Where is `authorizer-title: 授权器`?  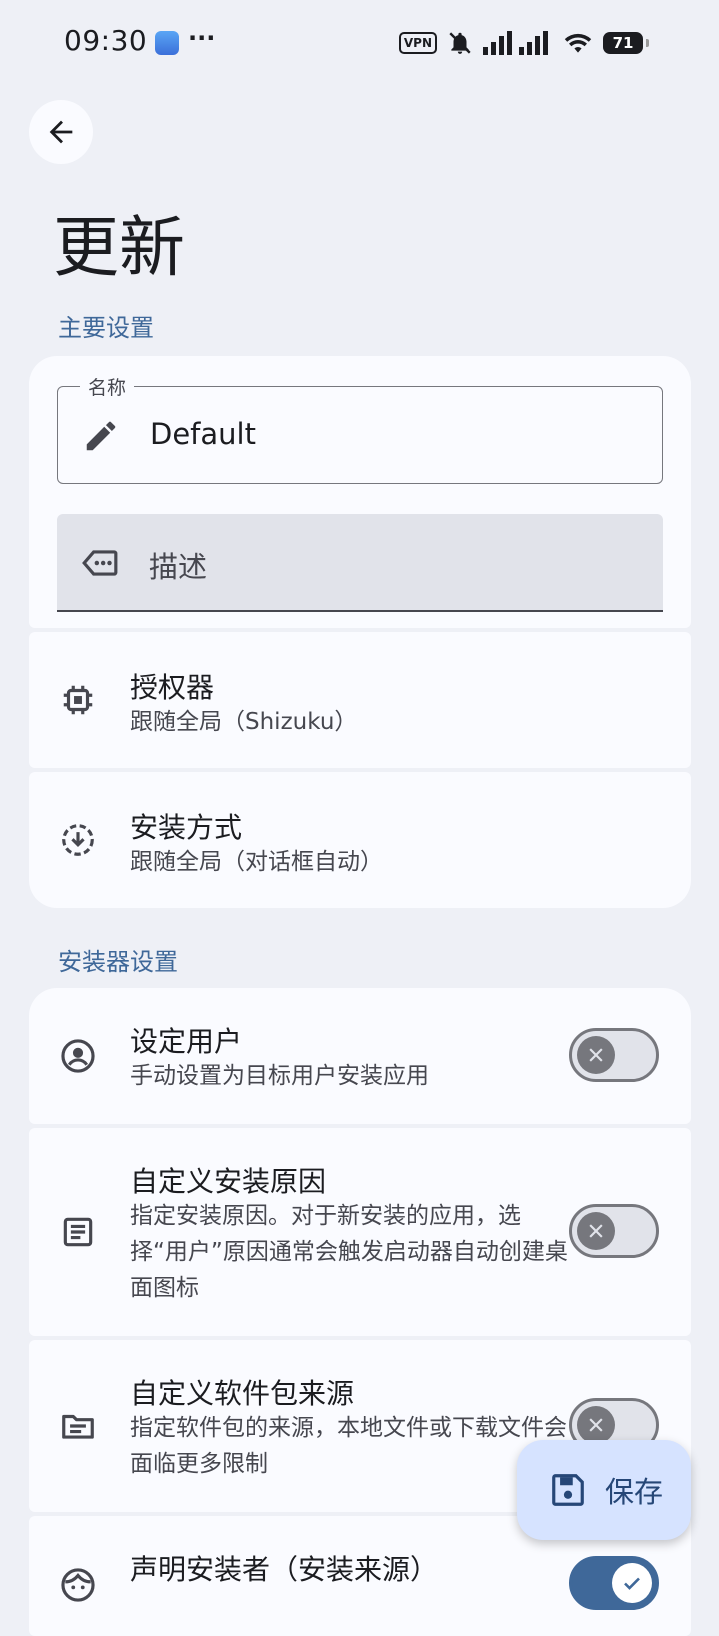 authorizer-title: 授权器 is located at coordinates (172, 687).